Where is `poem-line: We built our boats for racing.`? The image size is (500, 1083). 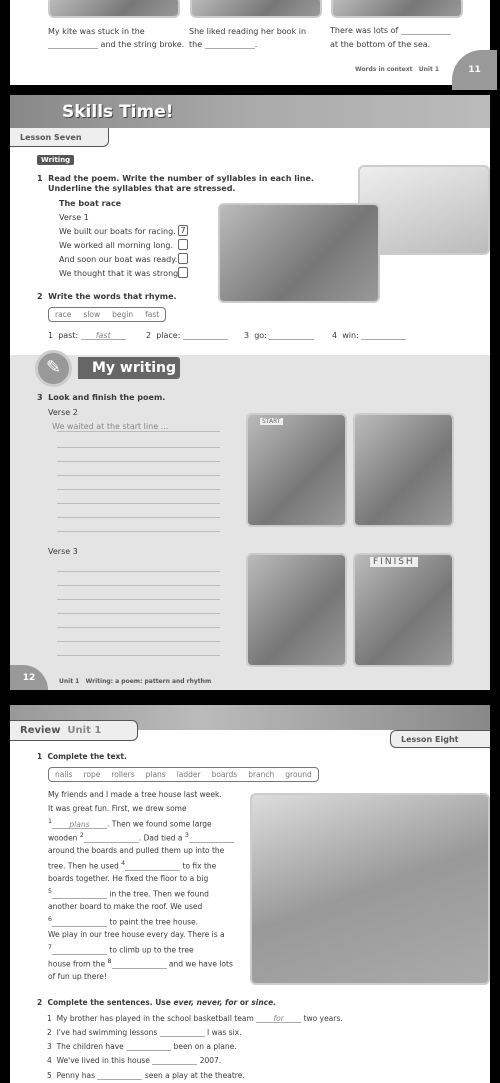 poem-line: We built our boats for racing. is located at coordinates (117, 231).